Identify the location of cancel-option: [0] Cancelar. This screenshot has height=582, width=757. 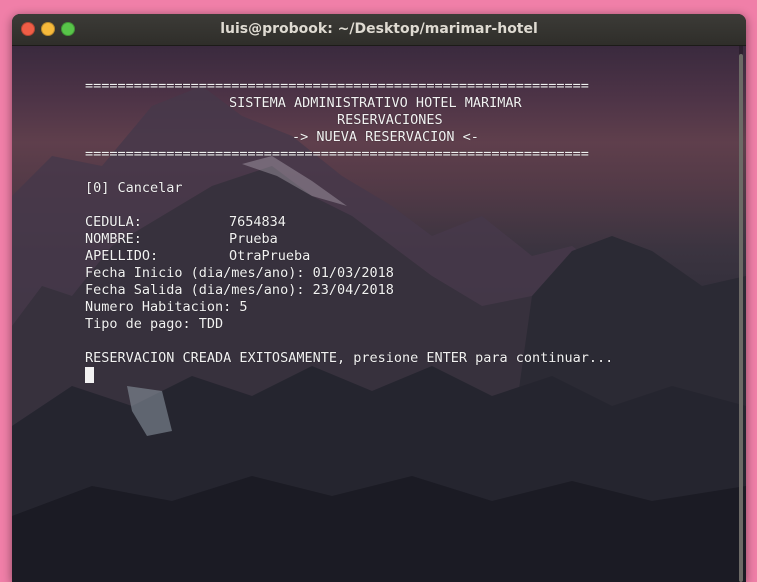
(134, 188).